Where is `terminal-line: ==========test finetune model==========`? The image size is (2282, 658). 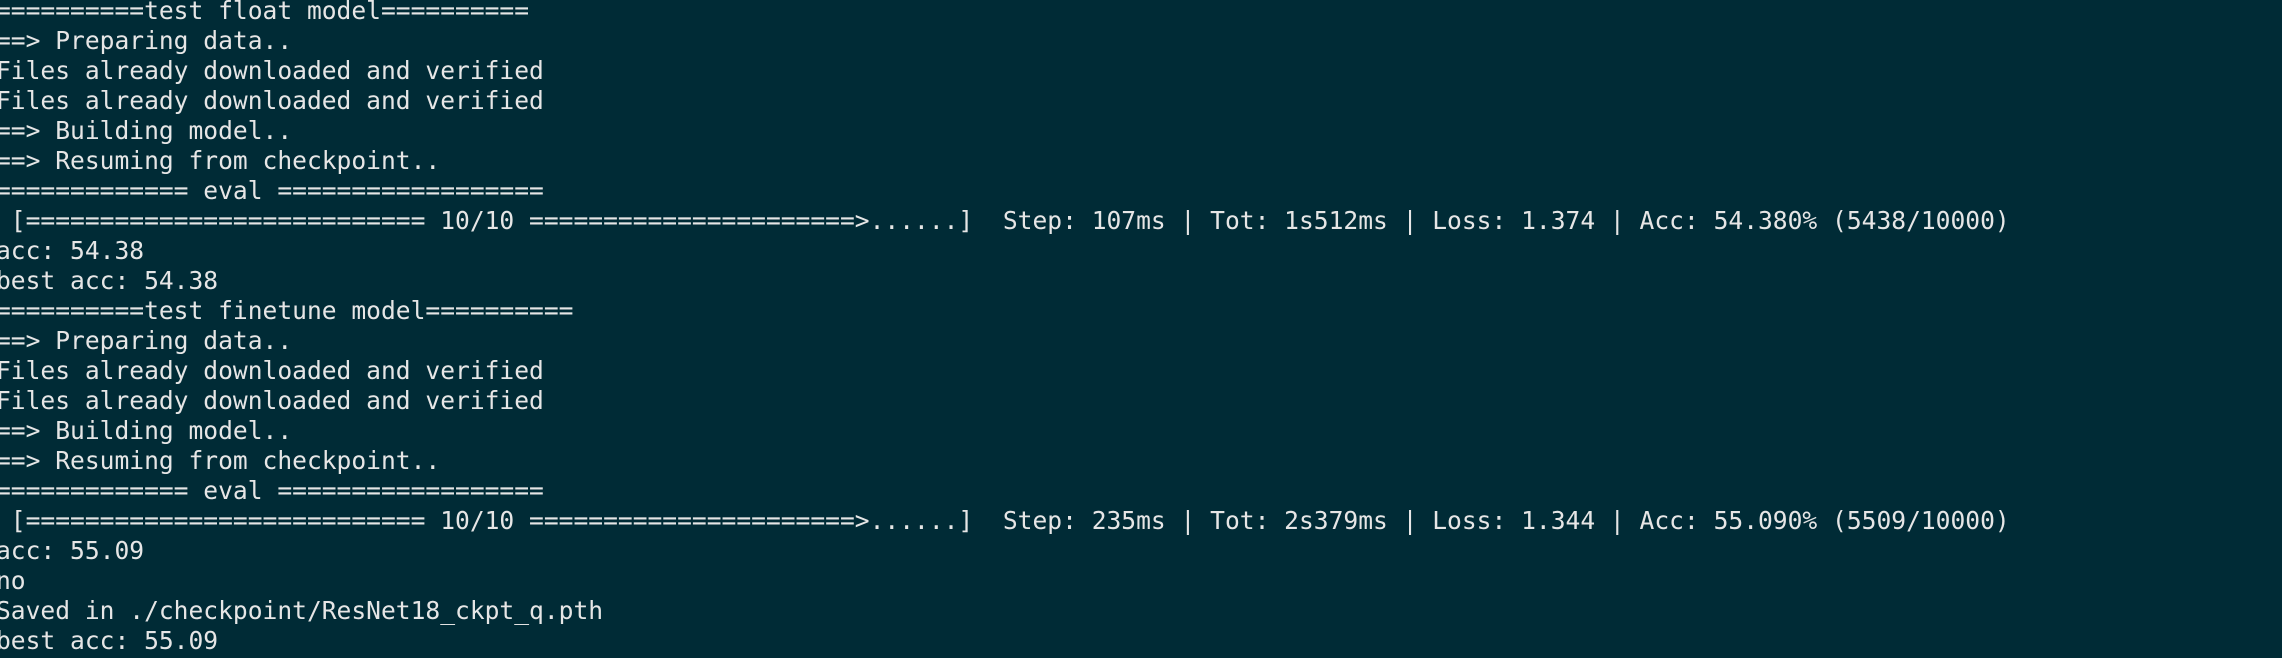 terminal-line: ==========test finetune model========== is located at coordinates (287, 310).